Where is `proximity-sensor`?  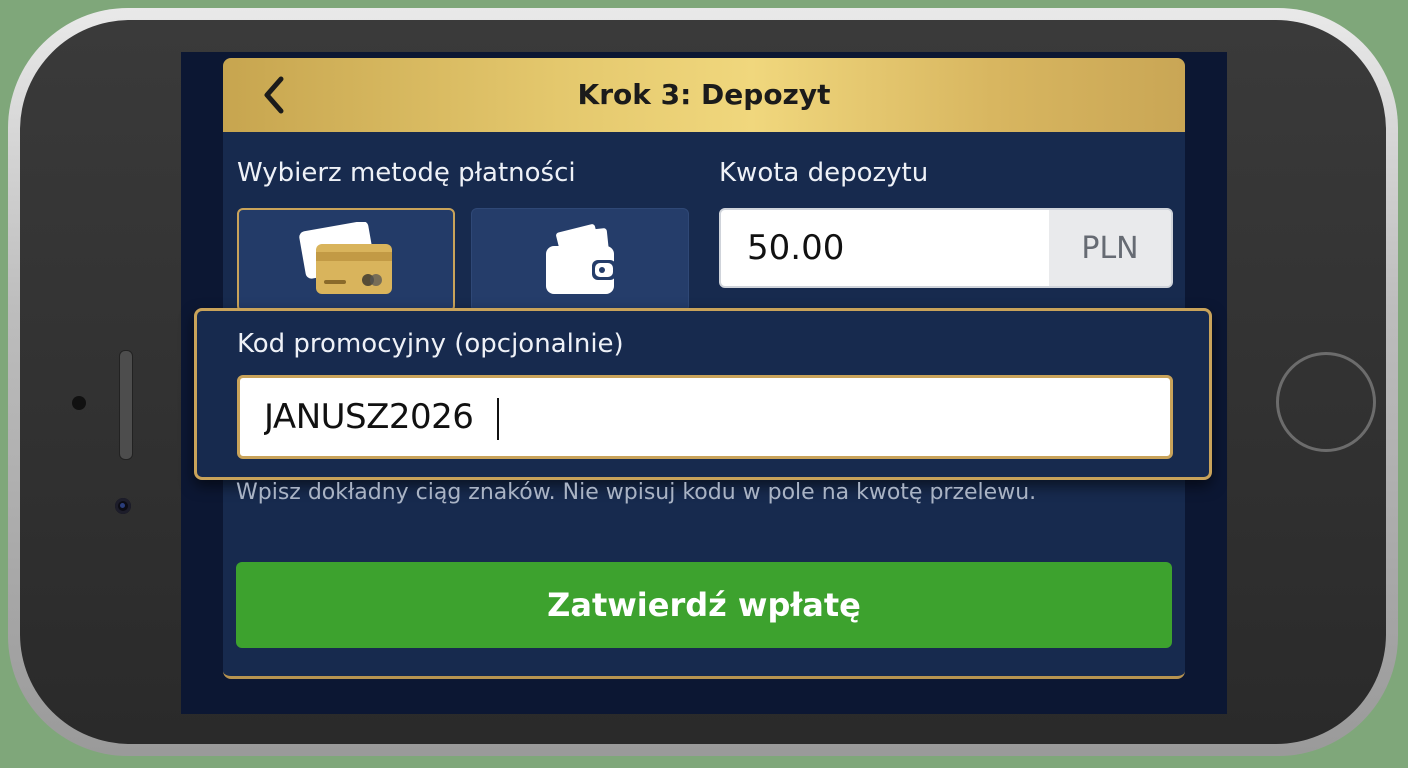
proximity-sensor is located at coordinates (79, 403).